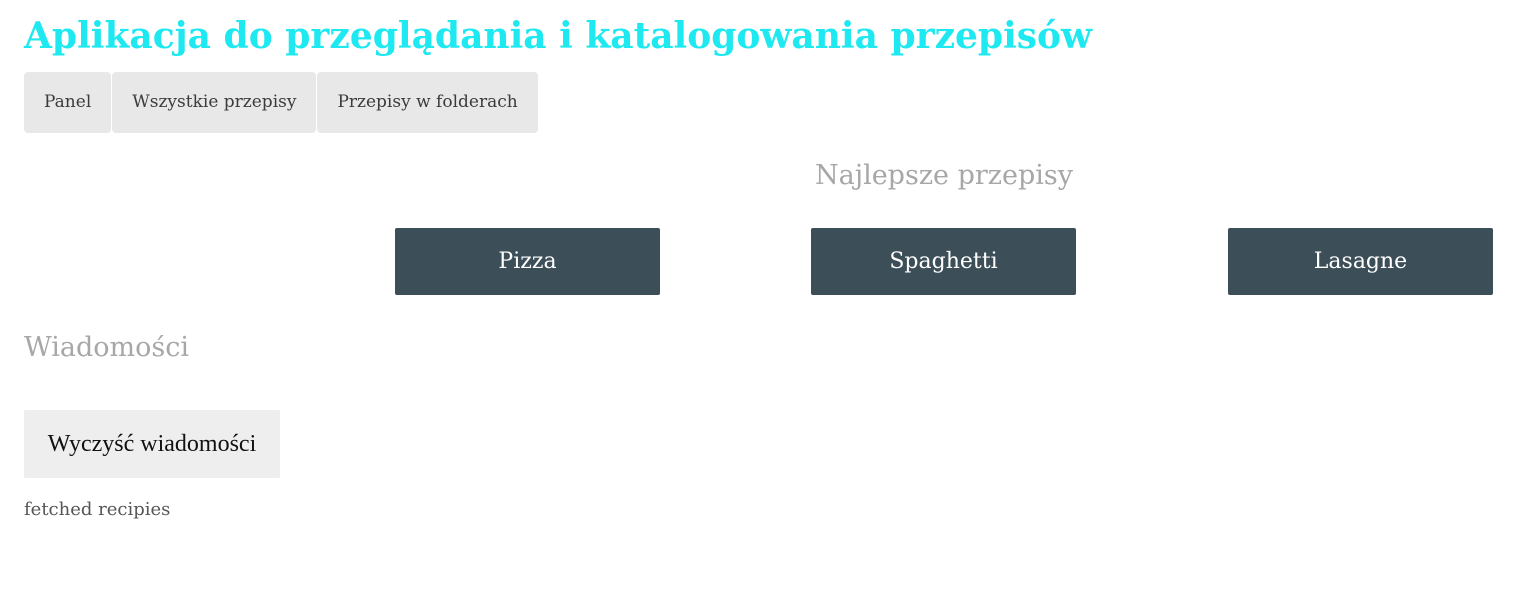 This screenshot has width=1530, height=608. What do you see at coordinates (427, 102) in the screenshot?
I see `nav-item-folder-recipes: Przepisy w folderach` at bounding box center [427, 102].